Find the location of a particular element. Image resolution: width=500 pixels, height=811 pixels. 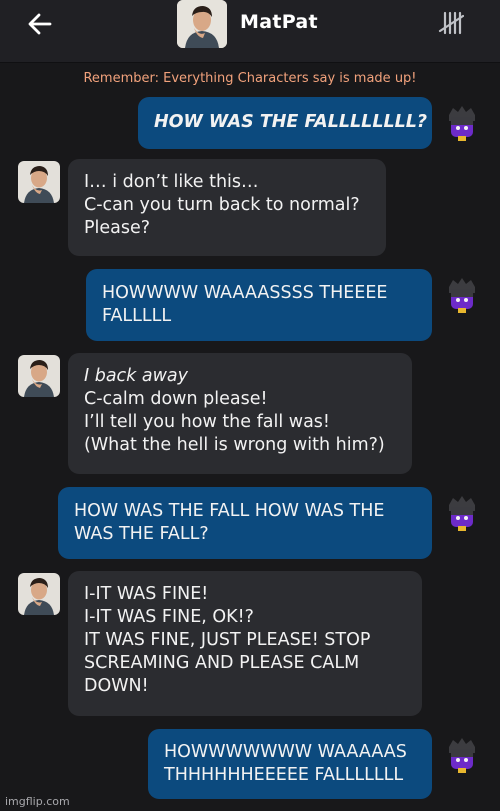

chat-header: MatPat is located at coordinates (250, 31).